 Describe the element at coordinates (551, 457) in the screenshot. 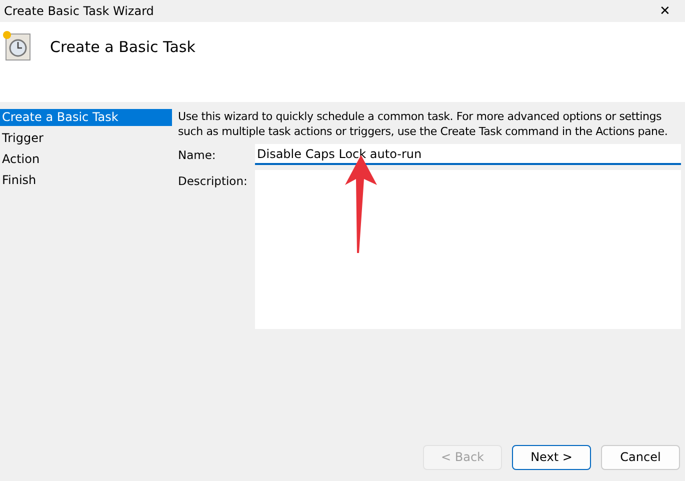

I see `next-button: Next >` at that location.